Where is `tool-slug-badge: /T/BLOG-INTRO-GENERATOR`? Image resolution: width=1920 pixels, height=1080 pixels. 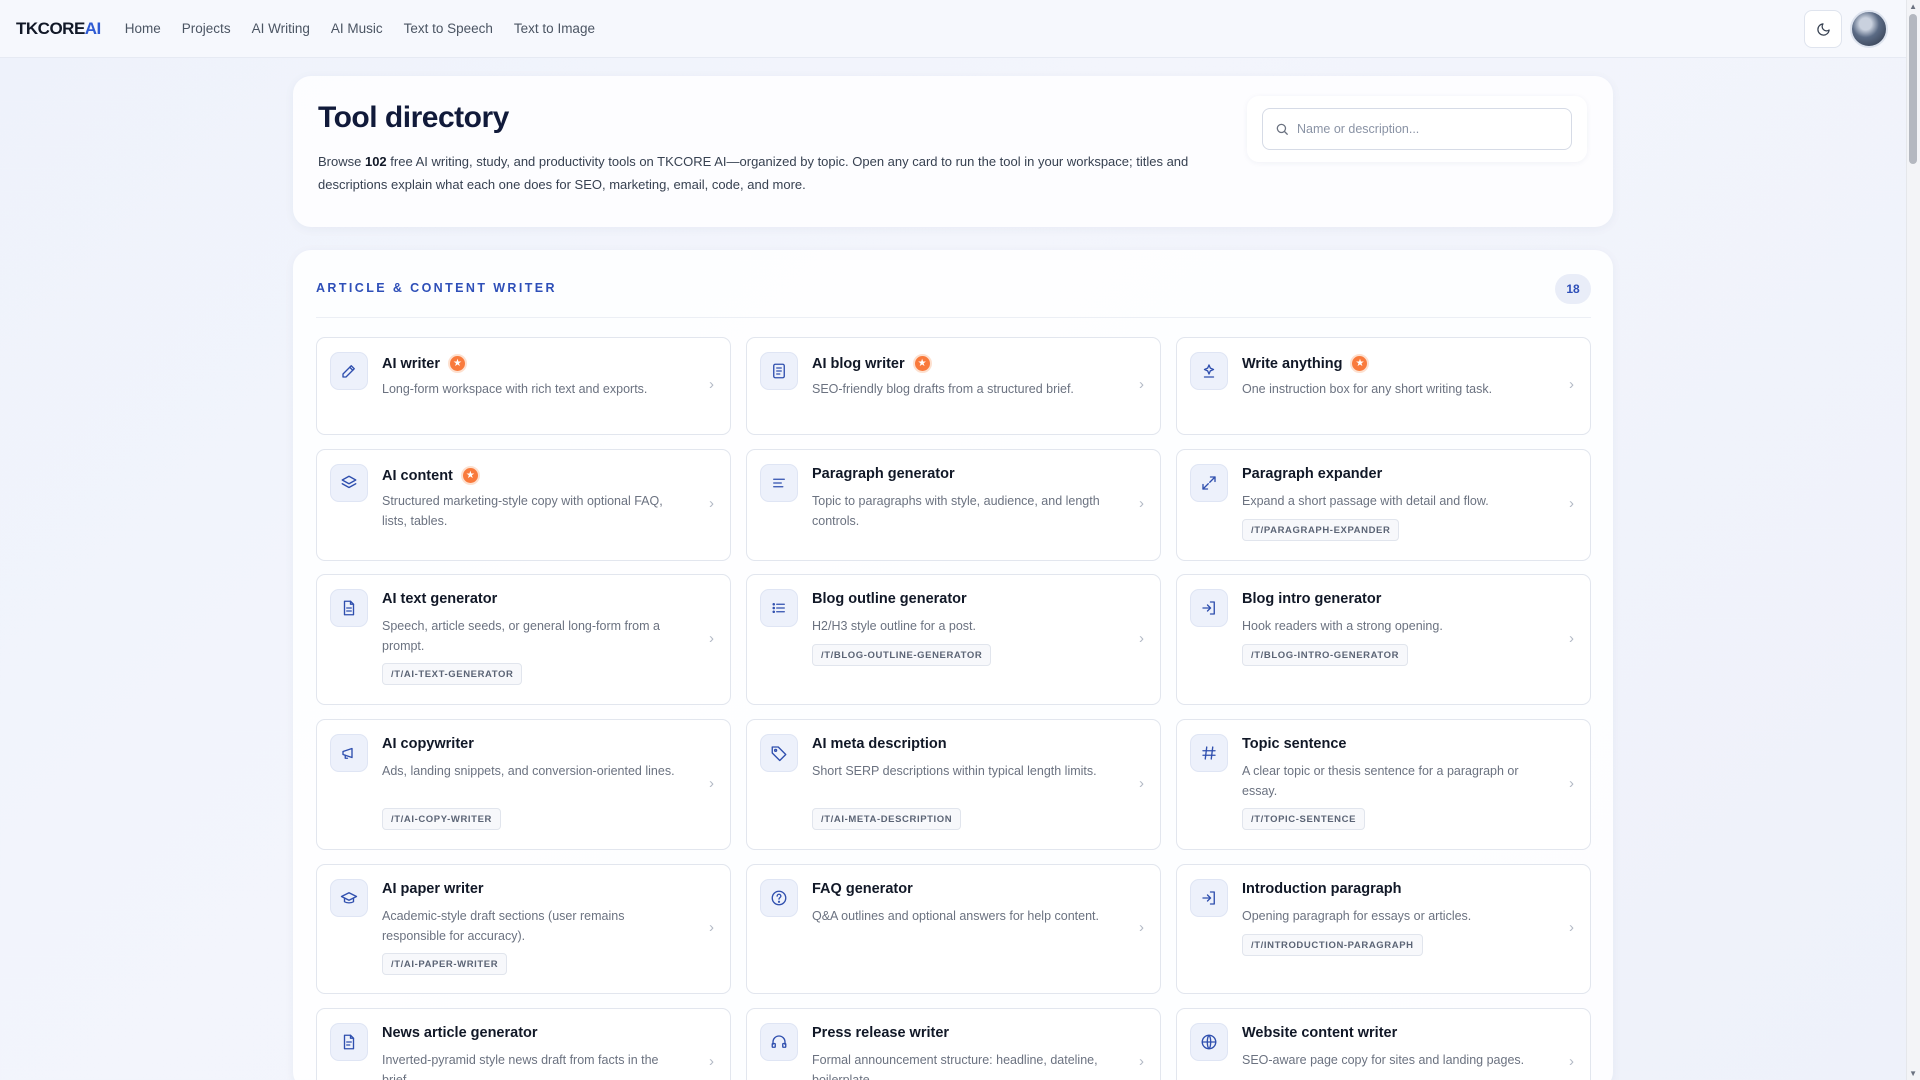 tool-slug-badge: /T/BLOG-INTRO-GENERATOR is located at coordinates (1325, 655).